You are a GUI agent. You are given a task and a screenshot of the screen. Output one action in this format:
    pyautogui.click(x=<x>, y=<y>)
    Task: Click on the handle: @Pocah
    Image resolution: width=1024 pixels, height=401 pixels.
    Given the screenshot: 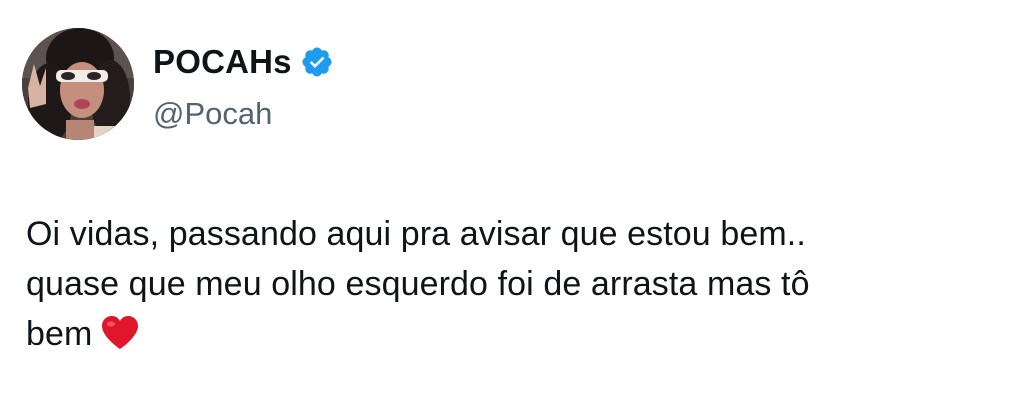 What is the action you would take?
    pyautogui.click(x=243, y=114)
    